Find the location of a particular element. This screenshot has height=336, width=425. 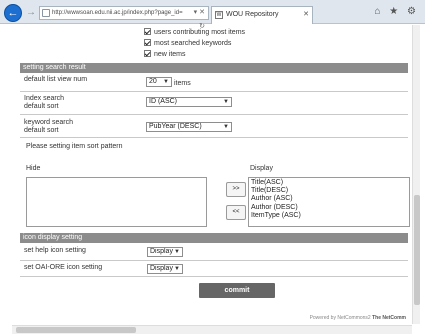

index-sort-select: ID (ASC) ▼ is located at coordinates (189, 102).